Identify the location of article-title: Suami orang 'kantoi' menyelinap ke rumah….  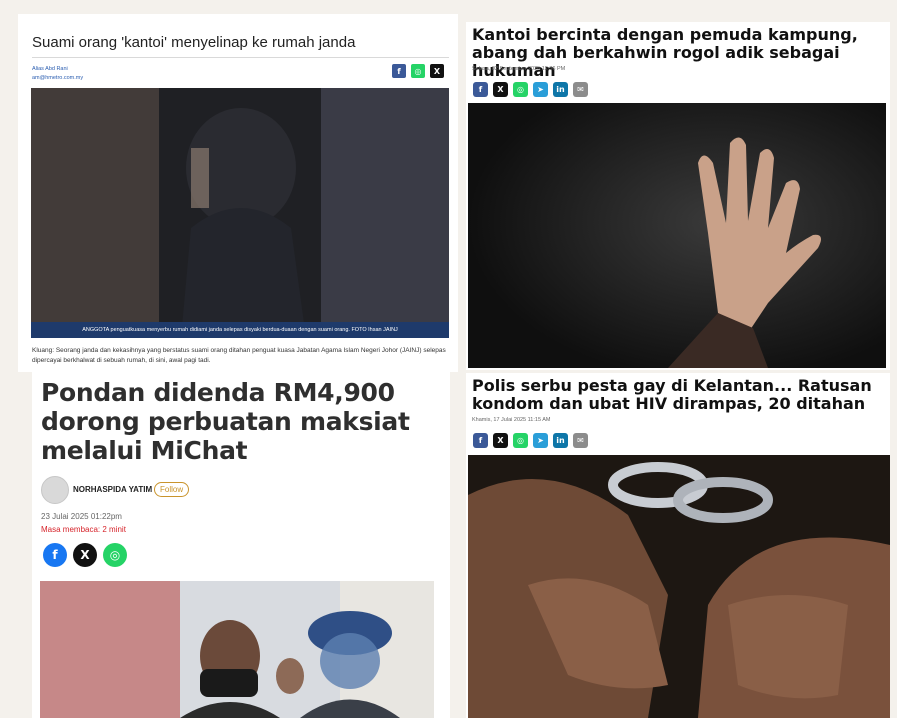
(193, 42).